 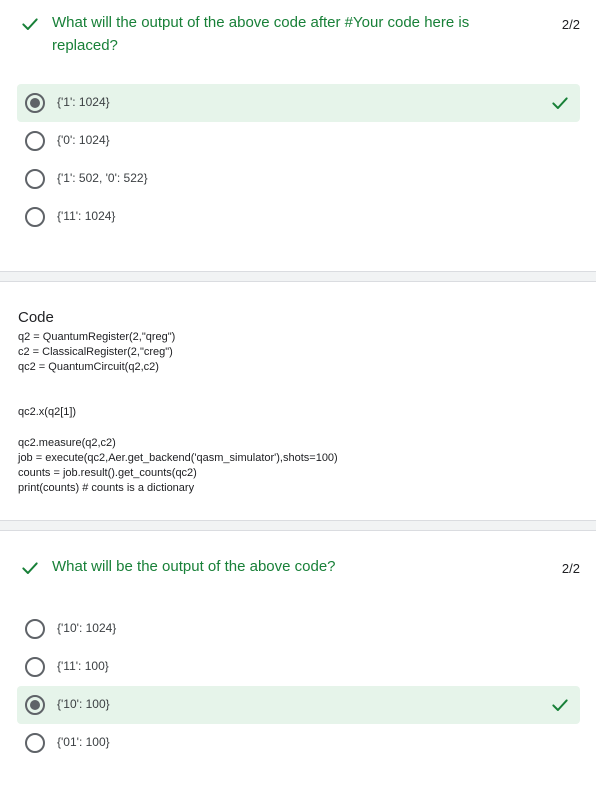 I want to click on code-line: c2 = ClassicalRegister(2,"creg"), so click(x=95, y=352).